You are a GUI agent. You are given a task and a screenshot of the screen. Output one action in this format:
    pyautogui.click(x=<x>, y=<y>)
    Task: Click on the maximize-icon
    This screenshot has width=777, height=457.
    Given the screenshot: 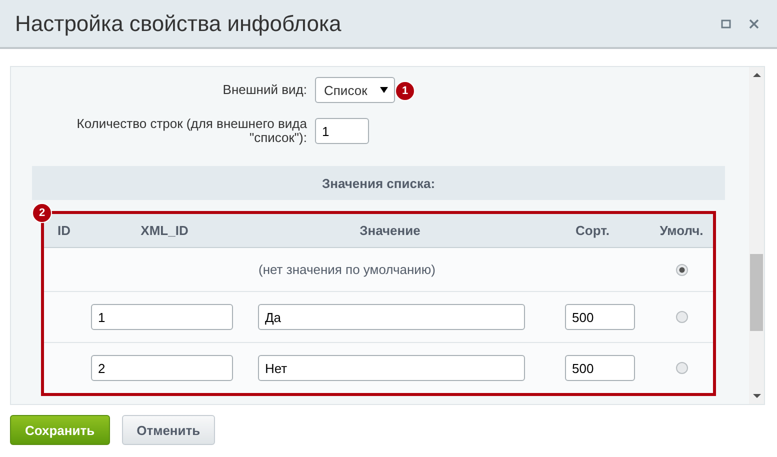 What is the action you would take?
    pyautogui.click(x=726, y=23)
    